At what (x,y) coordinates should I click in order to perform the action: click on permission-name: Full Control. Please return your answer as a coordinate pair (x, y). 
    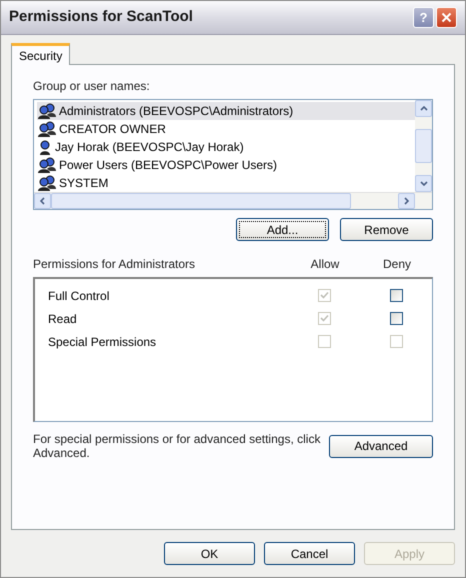
    Looking at the image, I should click on (78, 296).